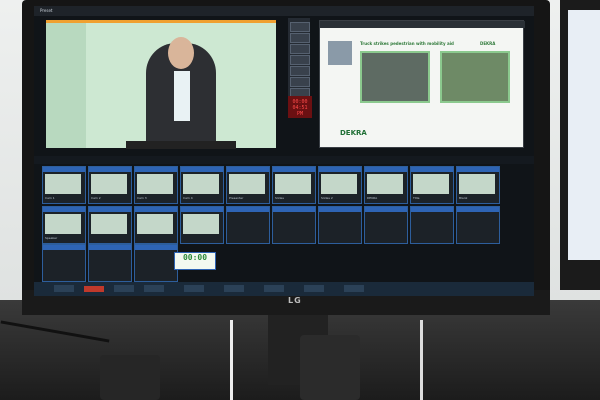 The height and width of the screenshot is (400, 600). What do you see at coordinates (300, 107) in the screenshot?
I see `timer-display: 00:00 04:51 PM` at bounding box center [300, 107].